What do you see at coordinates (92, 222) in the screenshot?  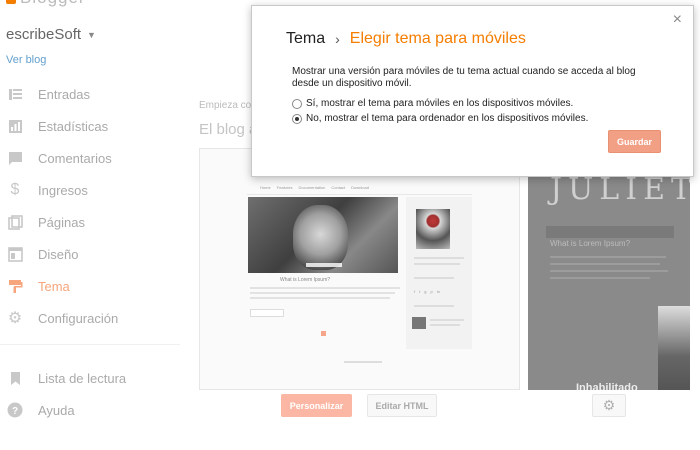 I see `sidebar-item-pages: Páginas` at bounding box center [92, 222].